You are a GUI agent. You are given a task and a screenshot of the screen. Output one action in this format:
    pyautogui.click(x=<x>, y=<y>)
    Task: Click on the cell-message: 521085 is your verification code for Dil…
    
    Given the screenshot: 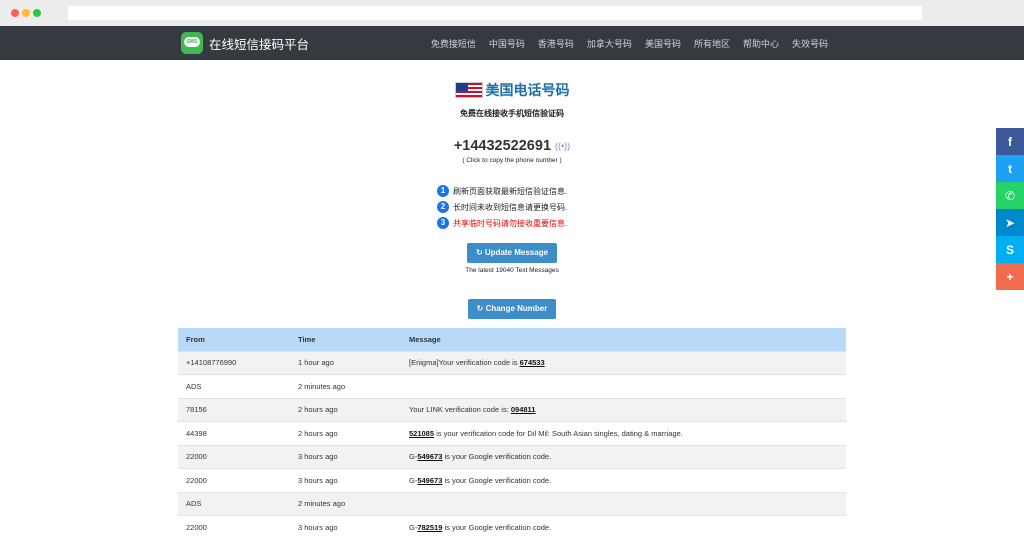 What is the action you would take?
    pyautogui.click(x=623, y=433)
    